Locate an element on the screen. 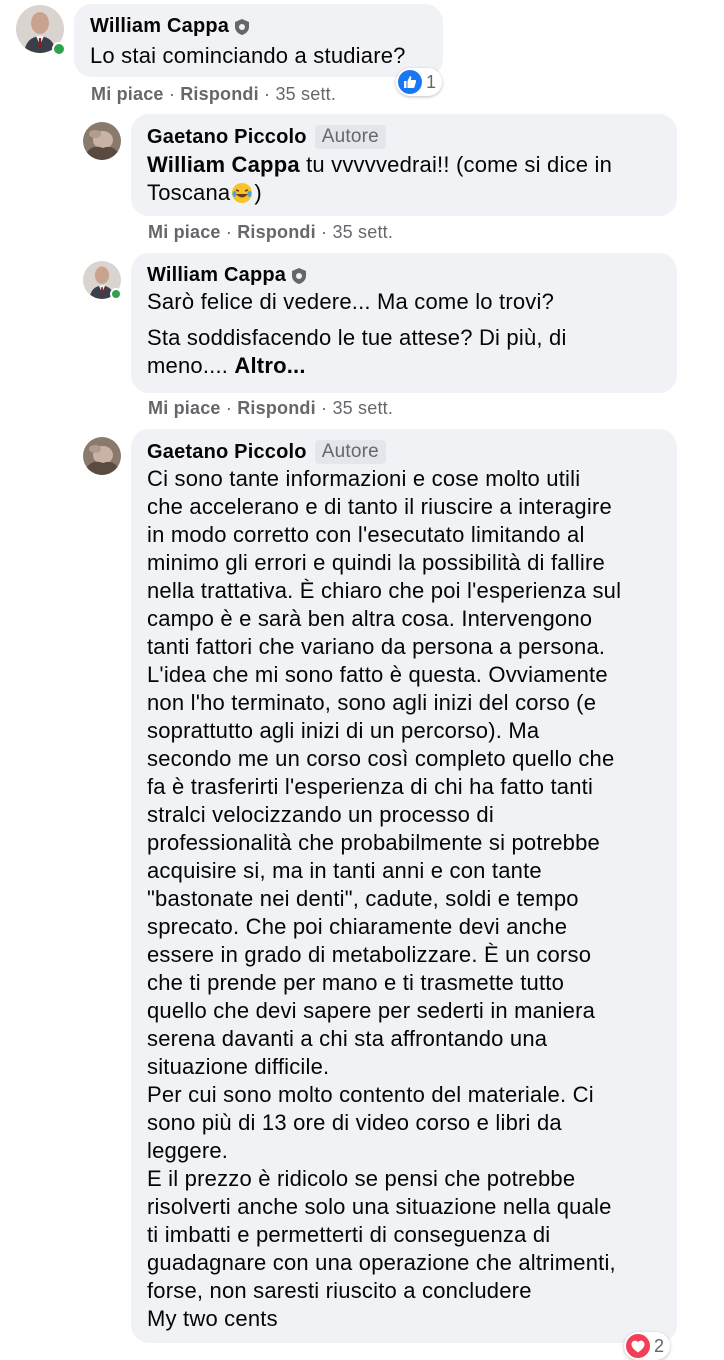 The height and width of the screenshot is (1360, 724). comment-text-line: forse, non saresti riuscito a concludere is located at coordinates (339, 1290).